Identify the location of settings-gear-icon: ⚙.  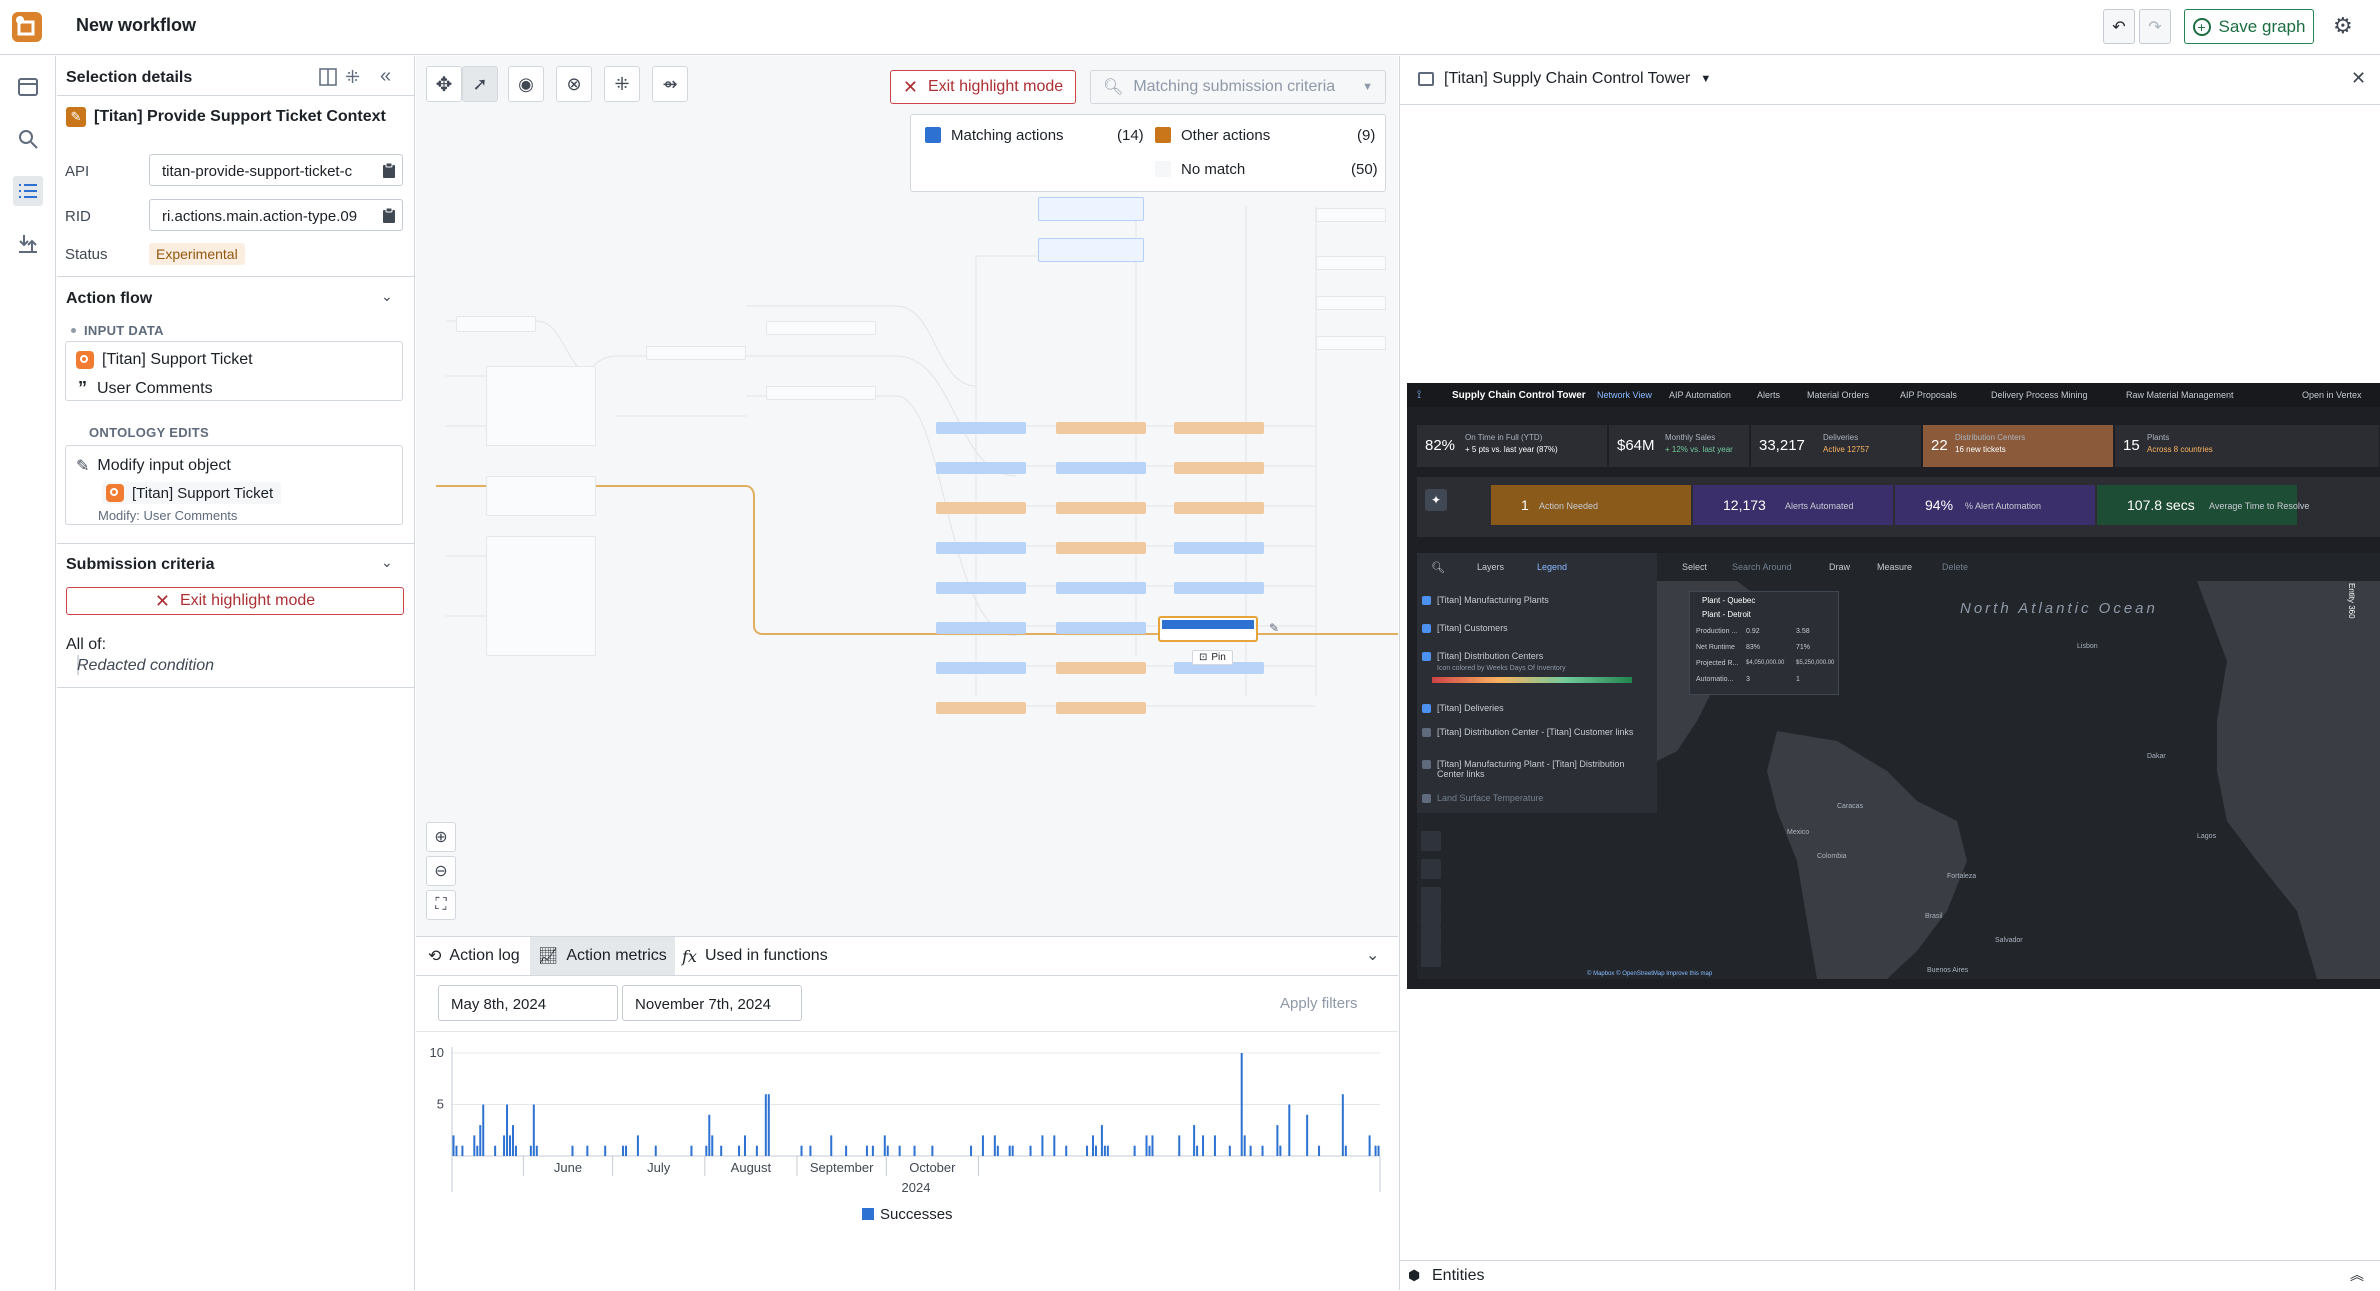
(2346, 26).